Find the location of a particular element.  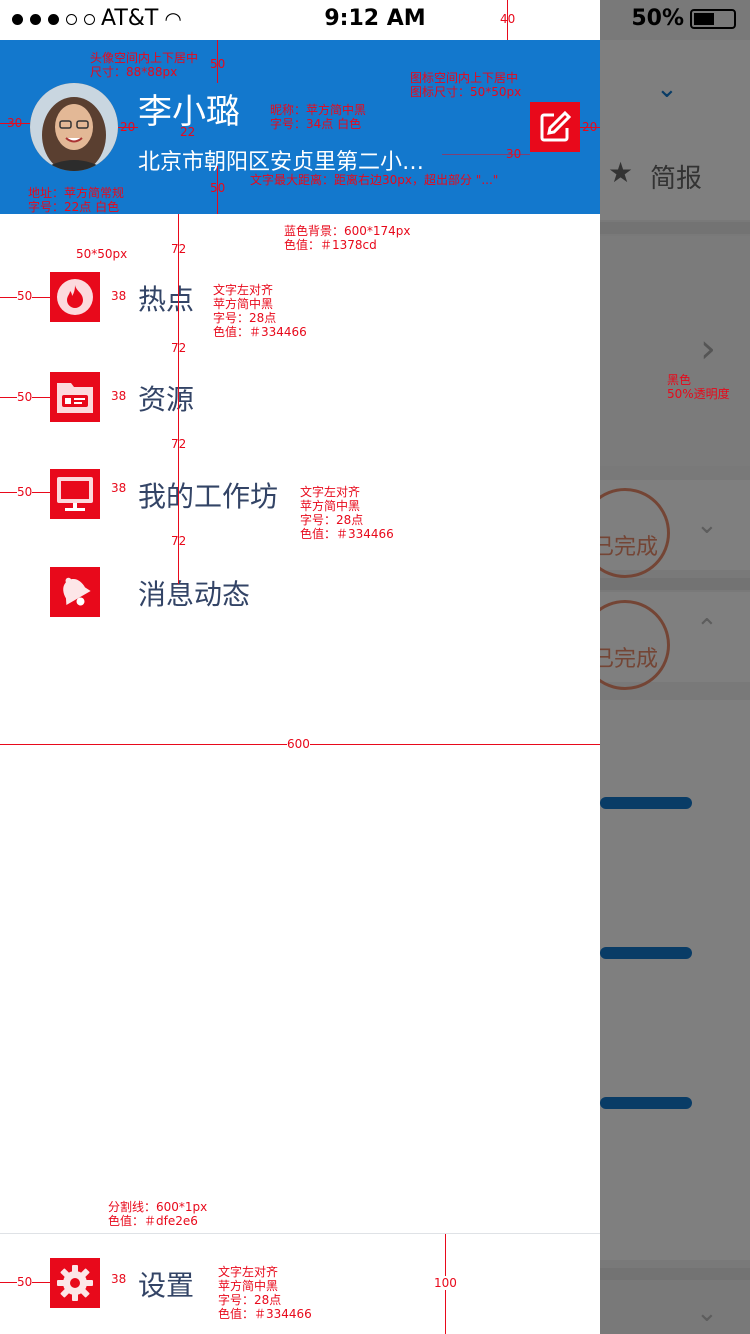

menu-item-resources: 资源 is located at coordinates (300, 397).